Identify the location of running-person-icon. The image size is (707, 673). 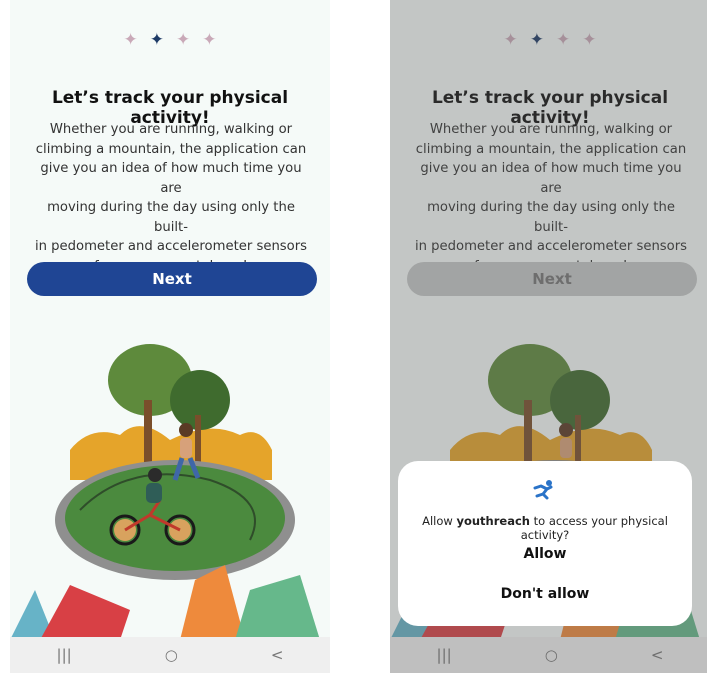
(543, 490).